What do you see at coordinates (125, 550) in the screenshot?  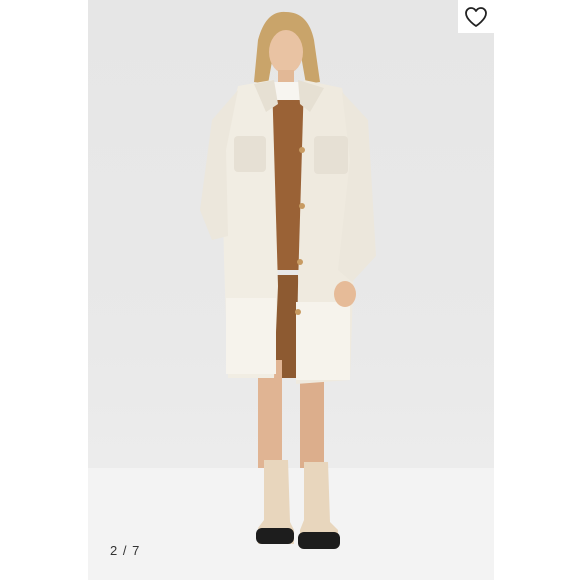 I see `image-counter: 2 / 7` at bounding box center [125, 550].